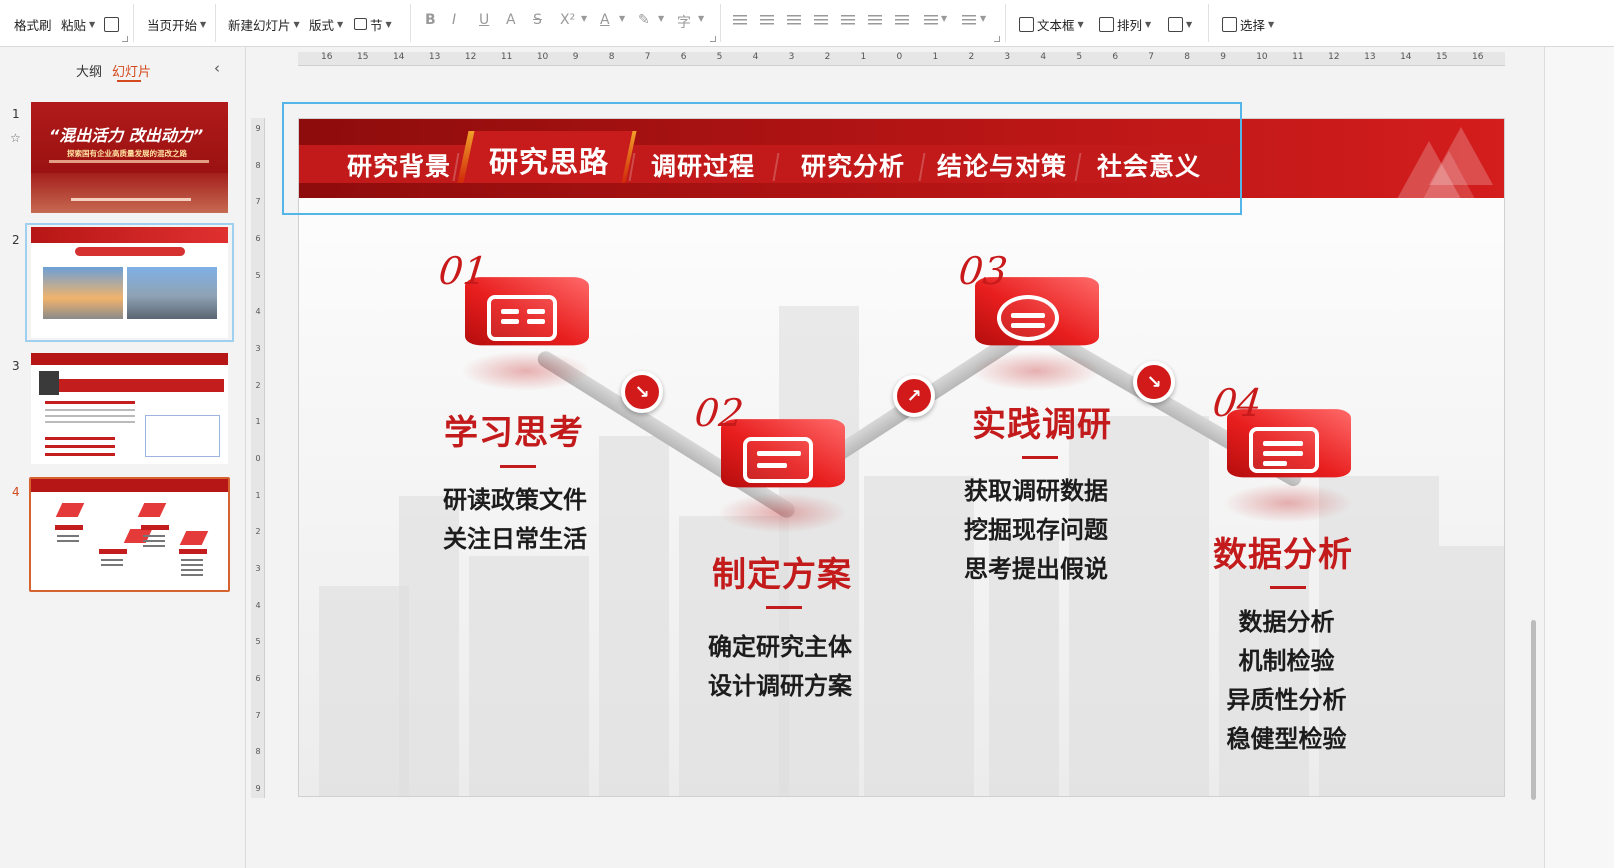 This screenshot has height=868, width=1614. What do you see at coordinates (484, 20) in the screenshot?
I see `underline-button: U` at bounding box center [484, 20].